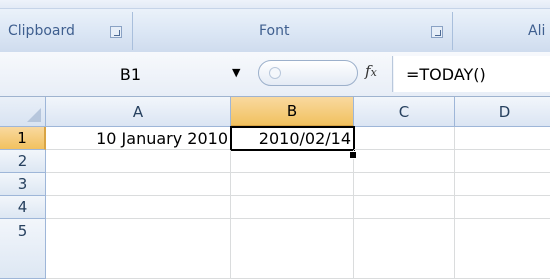  Describe the element at coordinates (23, 138) in the screenshot. I see `row-header-1: 1` at that location.